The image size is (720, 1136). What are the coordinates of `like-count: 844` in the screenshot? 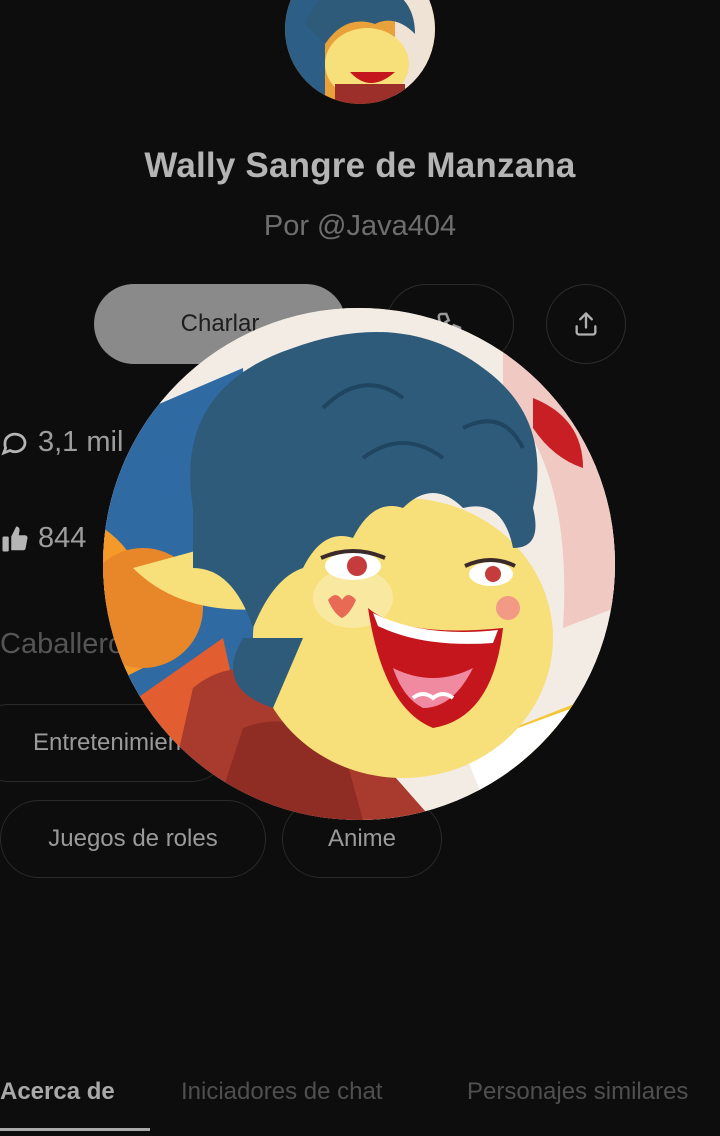 It's located at (43, 538).